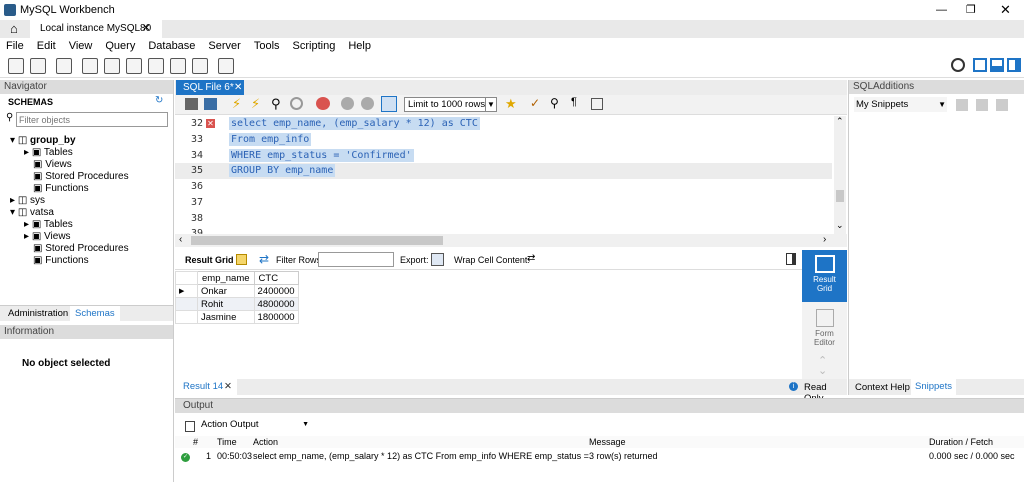  I want to click on menu-edit: Edit, so click(47, 46).